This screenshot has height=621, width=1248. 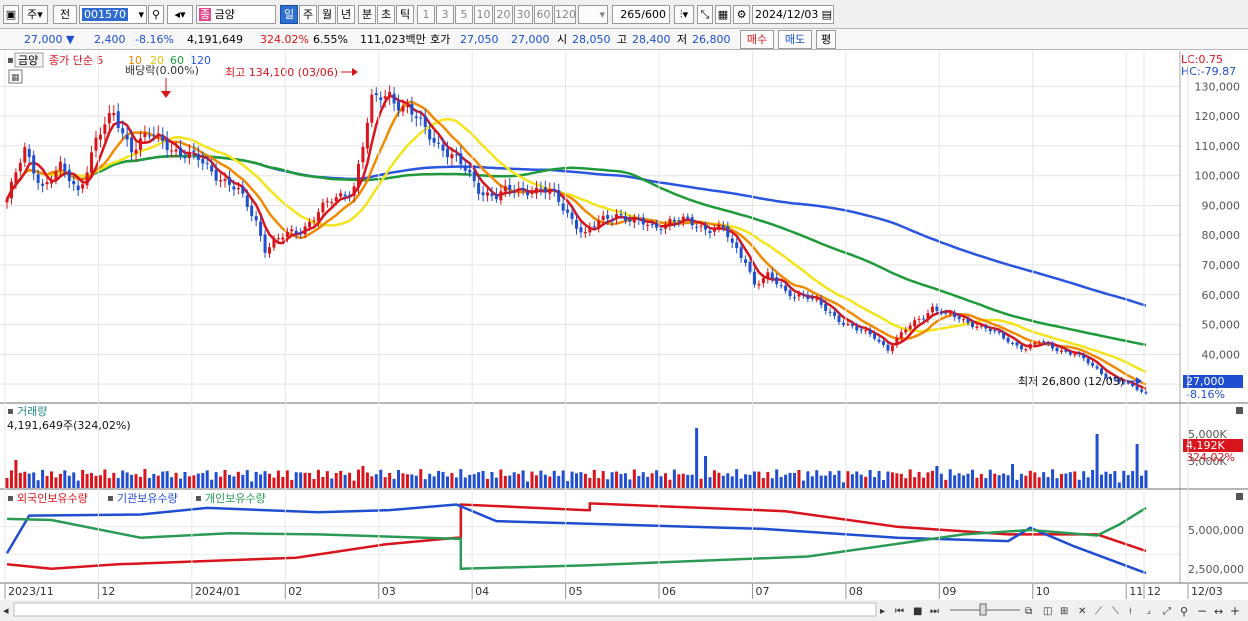 I want to click on interval-1: 1, so click(x=426, y=14).